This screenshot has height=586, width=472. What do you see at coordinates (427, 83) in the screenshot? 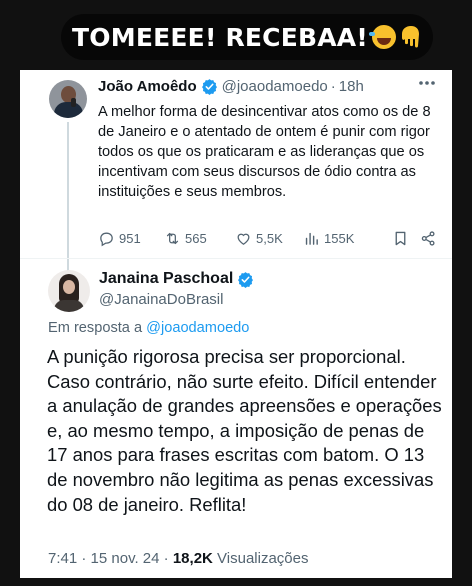
I see `more-options-icon` at bounding box center [427, 83].